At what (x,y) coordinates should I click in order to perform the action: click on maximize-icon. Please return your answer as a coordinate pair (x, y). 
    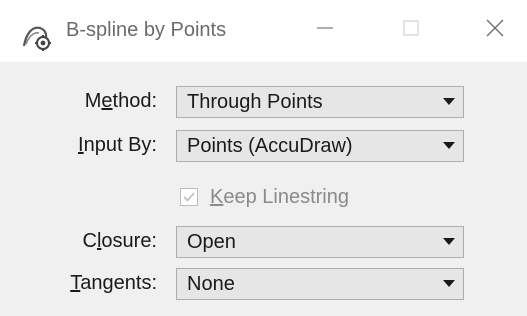
    Looking at the image, I should click on (411, 30).